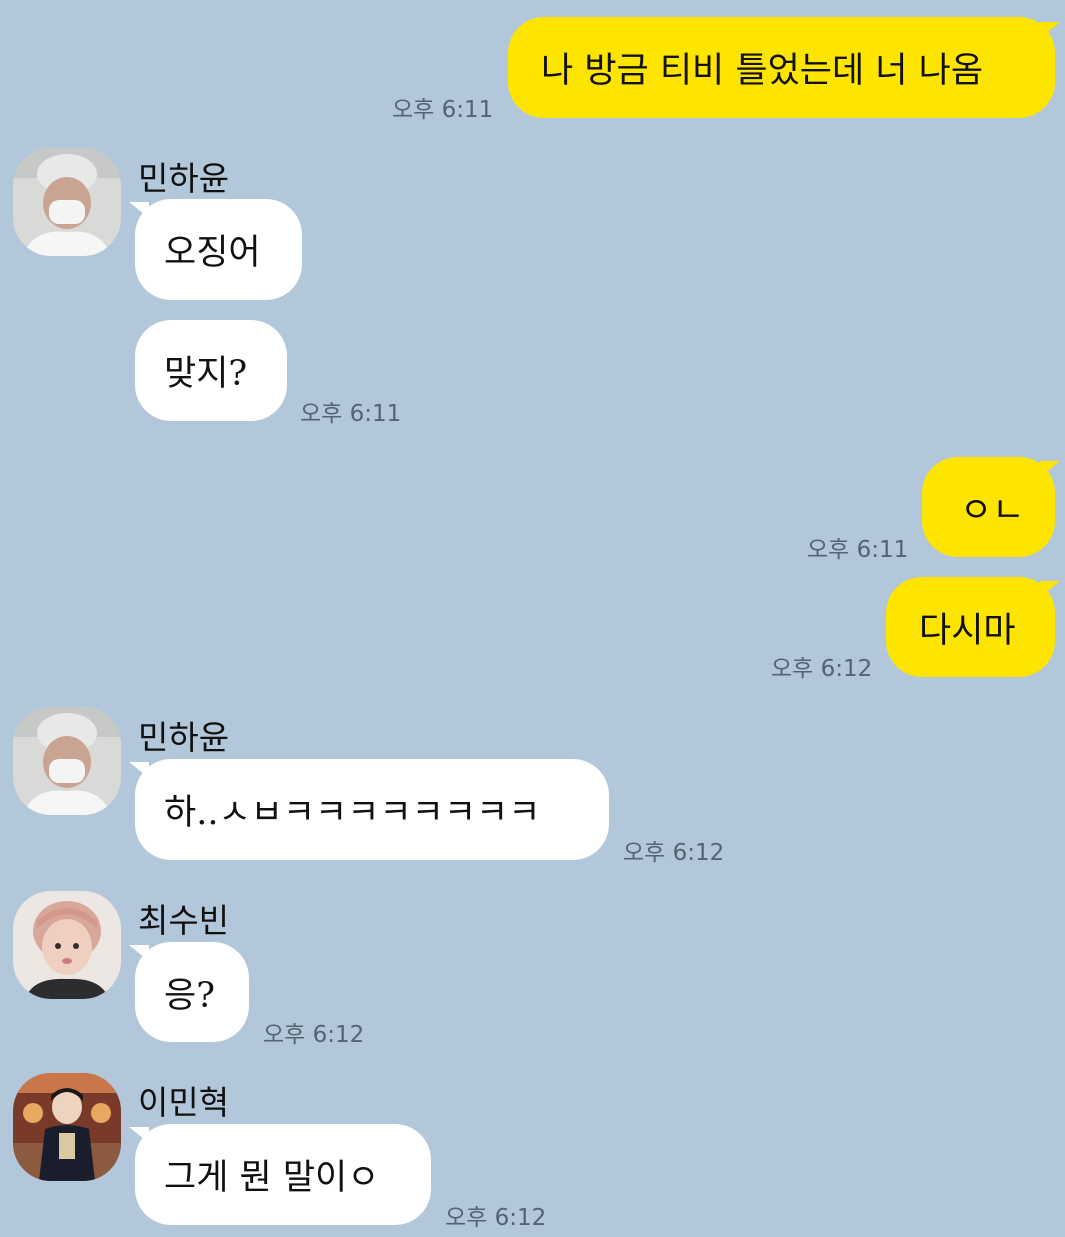 The height and width of the screenshot is (1237, 1065). I want to click on their-message-bubble: 하..ㅅㅂㅋㅋㅋㅋㅋㅋㅋㅋ, so click(372, 809).